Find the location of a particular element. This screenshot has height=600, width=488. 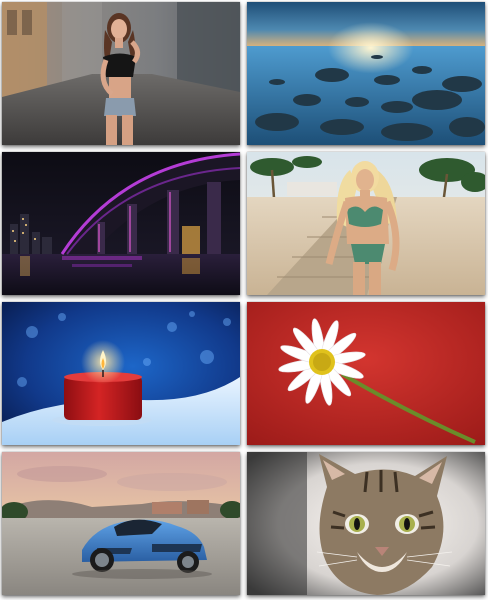

photo-tile-woman-street is located at coordinates (121, 73).